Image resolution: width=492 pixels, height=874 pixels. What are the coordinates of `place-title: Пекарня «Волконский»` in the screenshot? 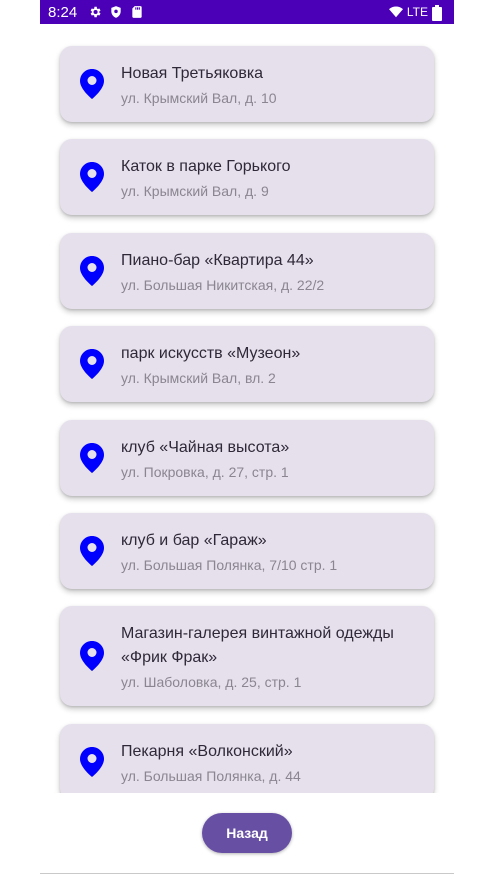 It's located at (207, 751).